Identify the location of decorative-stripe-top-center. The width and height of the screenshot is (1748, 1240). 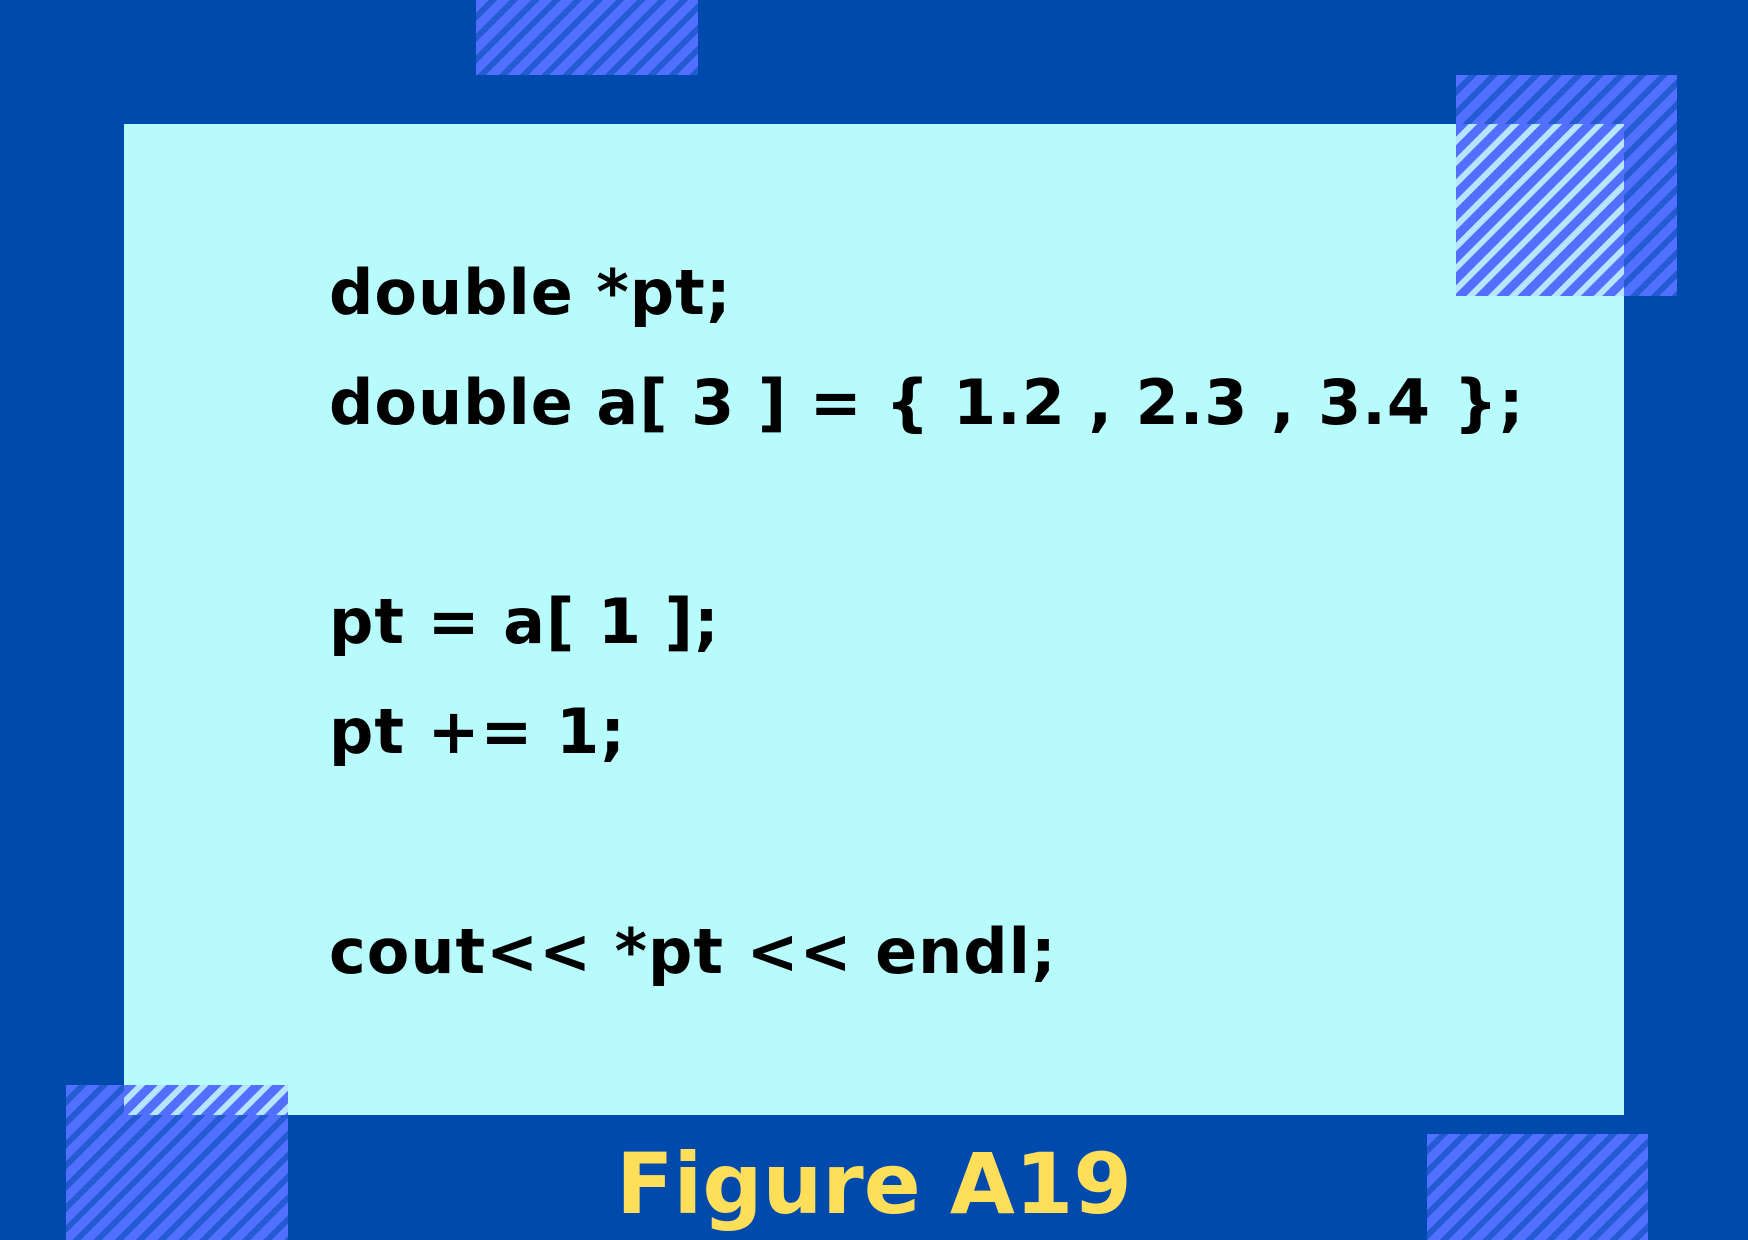
(587, 37).